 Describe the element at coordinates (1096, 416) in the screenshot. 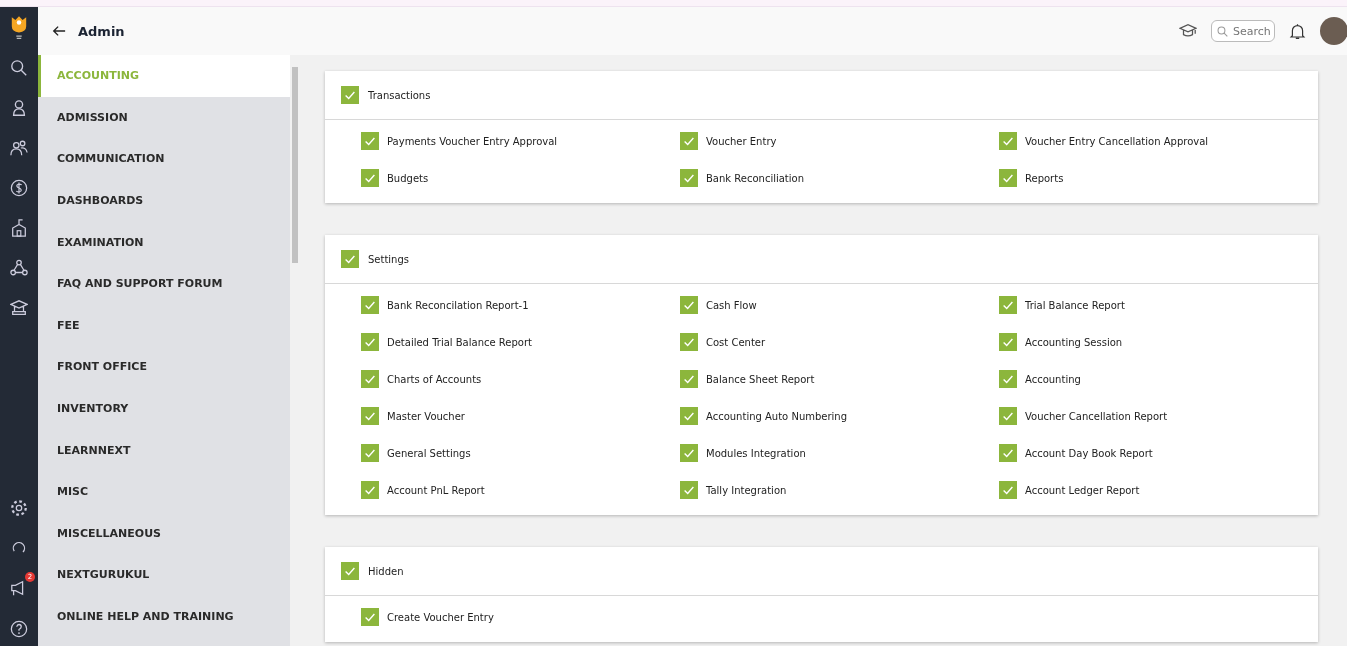

I see `permission-label: Voucher Cancellation Report` at that location.